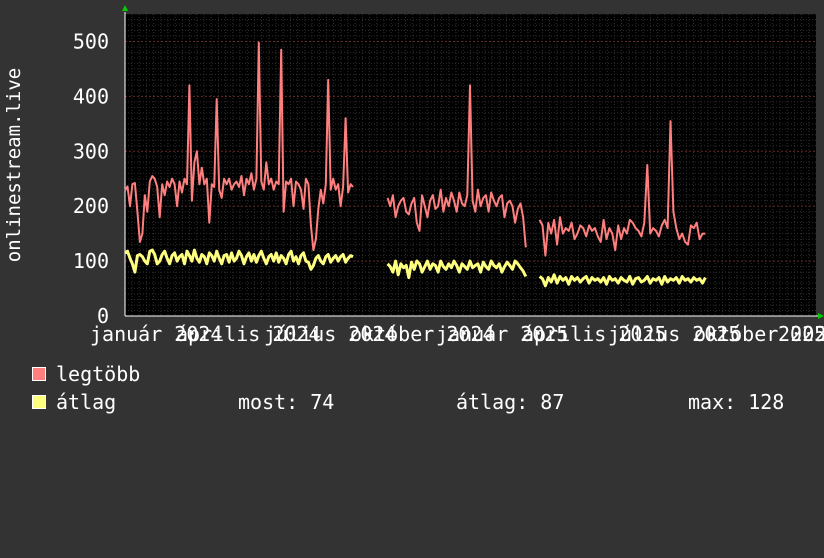  What do you see at coordinates (98, 374) in the screenshot?
I see `legend-label-max: legtöbb` at bounding box center [98, 374].